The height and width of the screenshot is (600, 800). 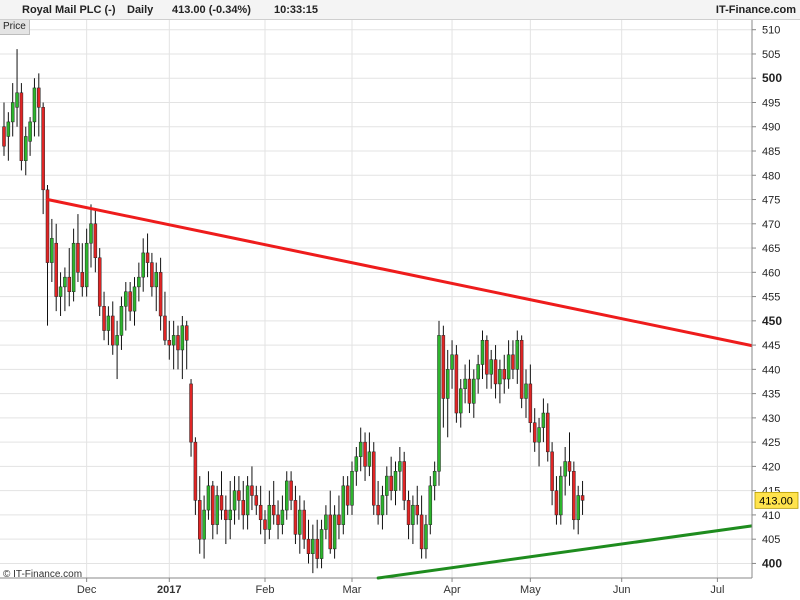 What do you see at coordinates (265, 590) in the screenshot?
I see `x-tick-label: Feb` at bounding box center [265, 590].